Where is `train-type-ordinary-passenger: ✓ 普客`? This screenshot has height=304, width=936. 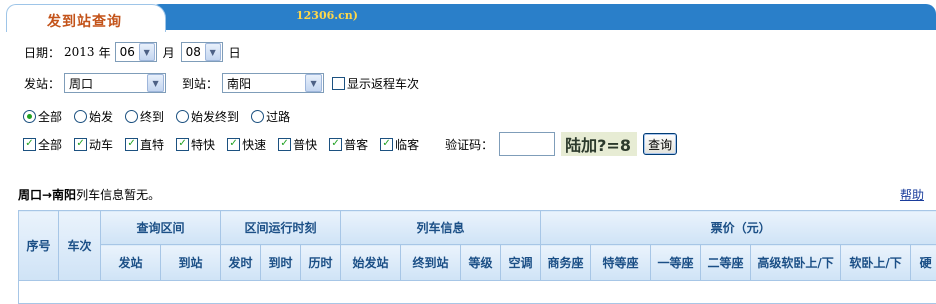
train-type-ordinary-passenger: ✓ 普客 is located at coordinates (348, 144).